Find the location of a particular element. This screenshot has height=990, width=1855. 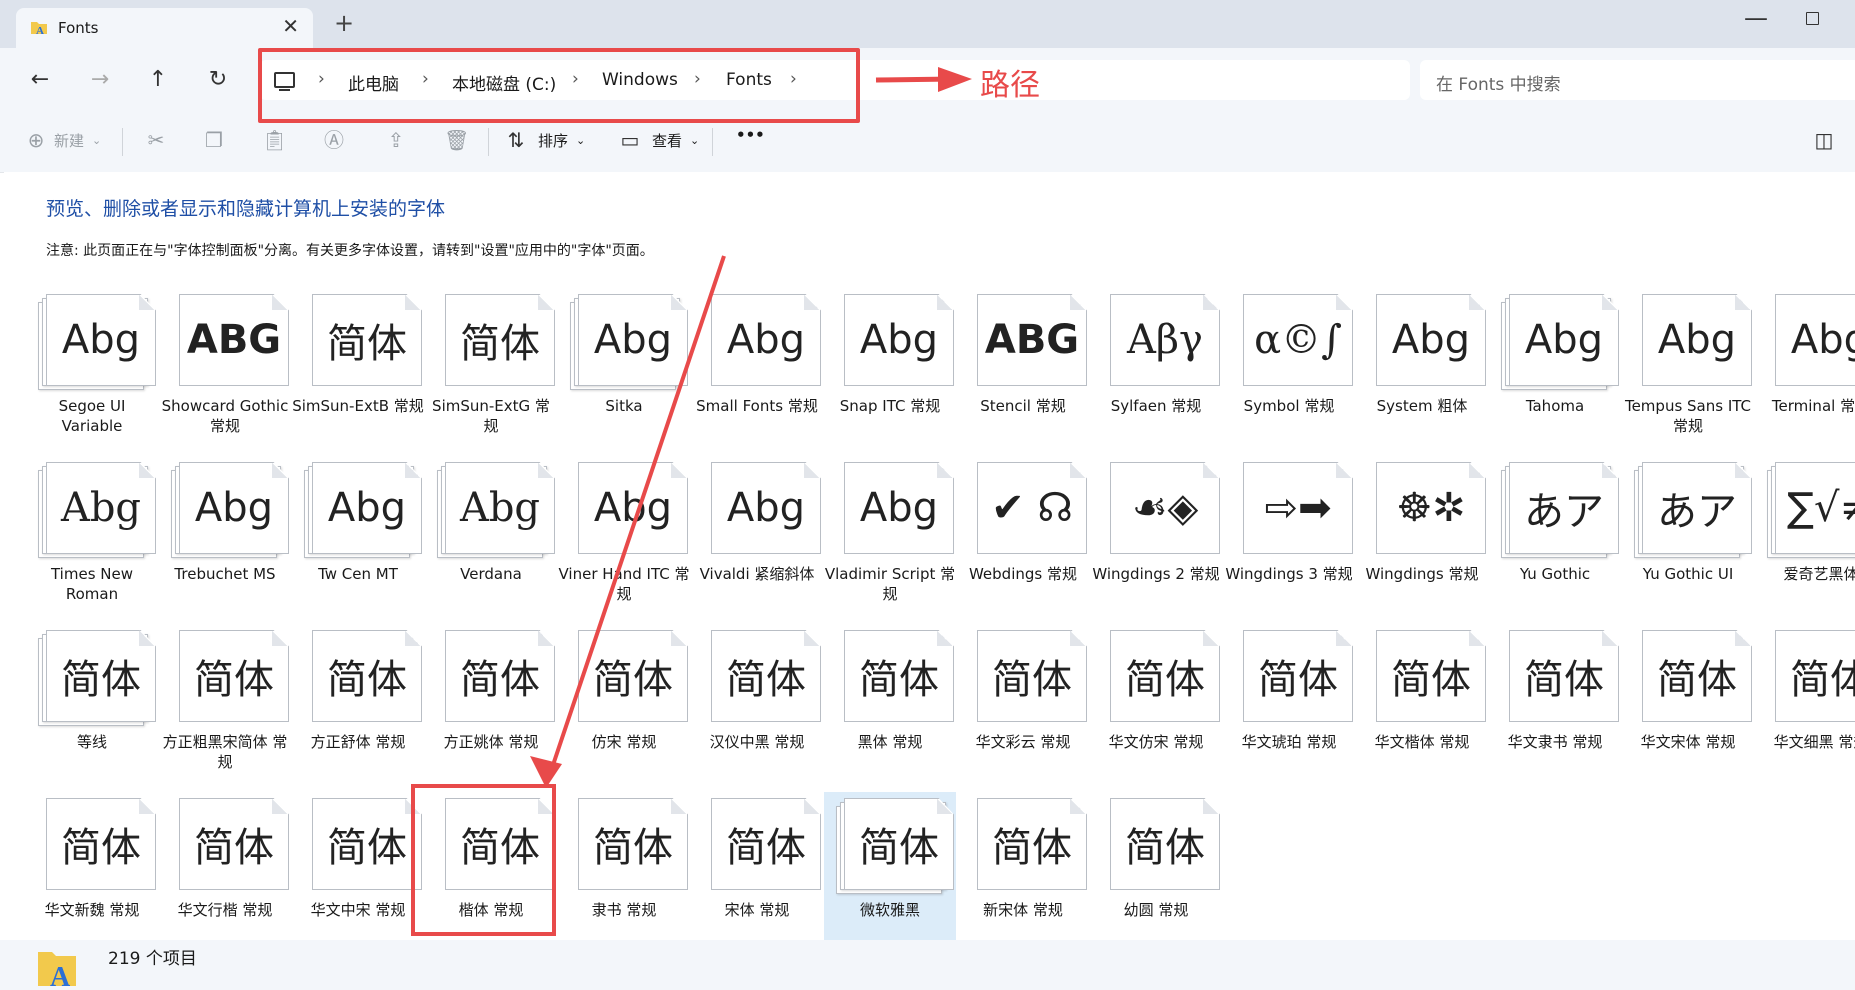

back-button: ← is located at coordinates (40, 80).